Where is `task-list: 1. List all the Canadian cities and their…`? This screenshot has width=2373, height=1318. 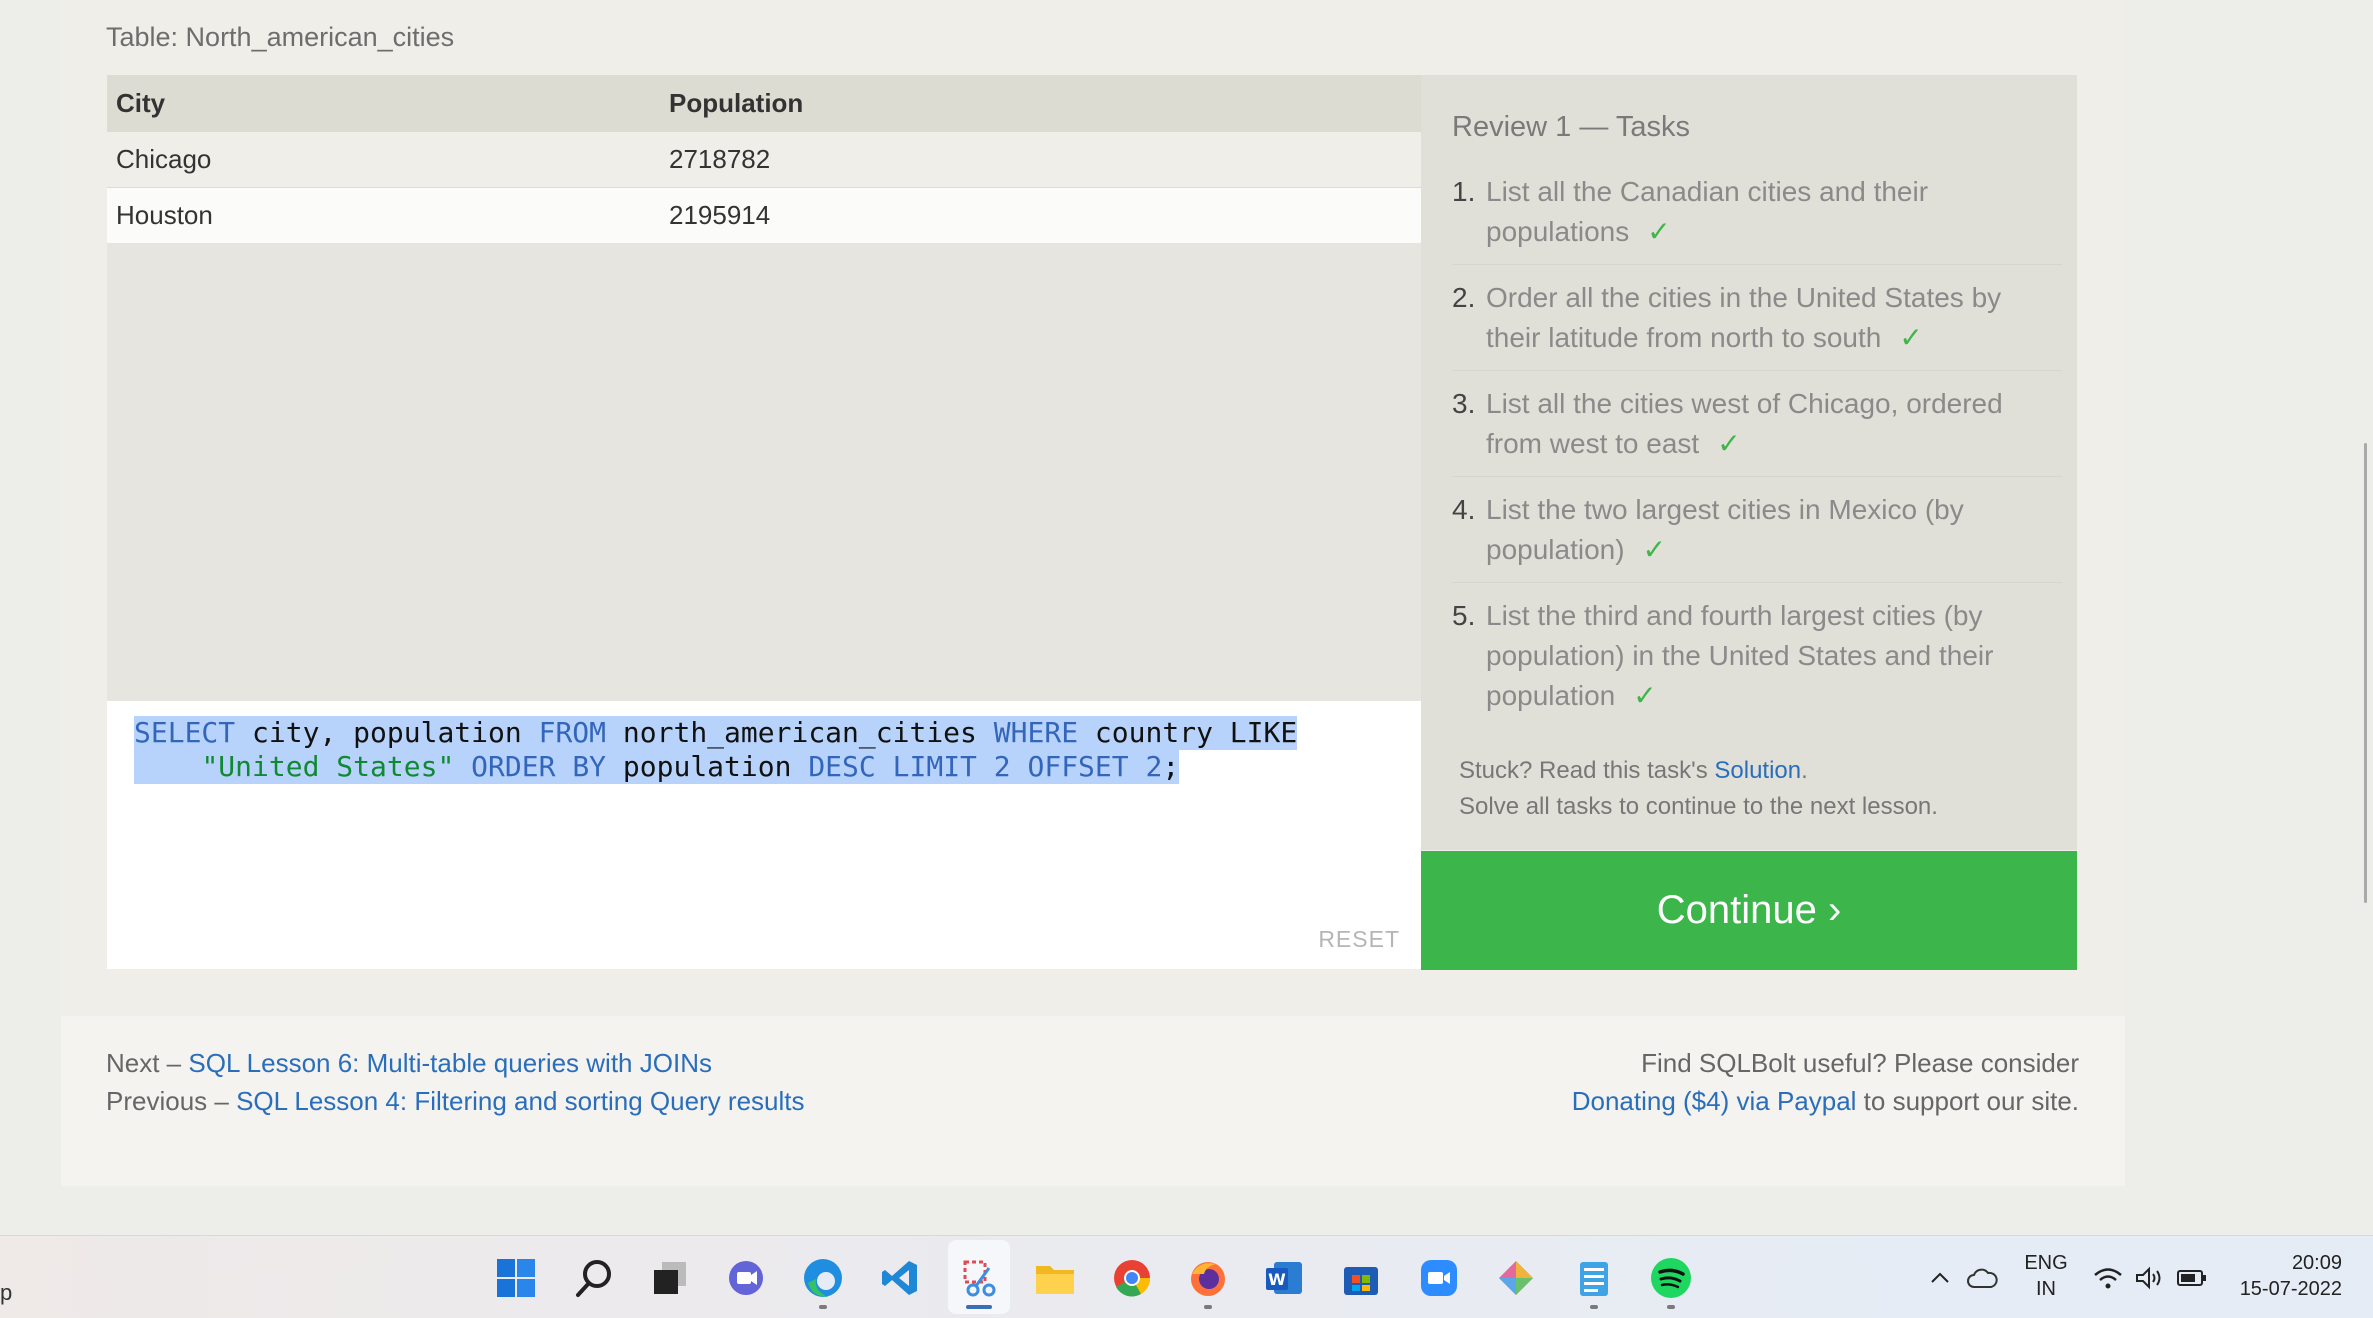
task-list: 1. List all the Canadian cities and their… is located at coordinates (1757, 456).